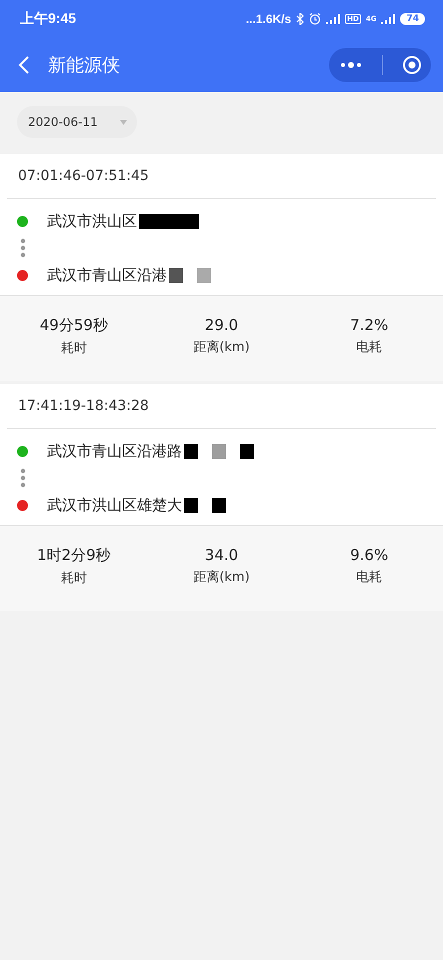 The width and height of the screenshot is (443, 960). What do you see at coordinates (315, 19) in the screenshot?
I see `alarm-icon` at bounding box center [315, 19].